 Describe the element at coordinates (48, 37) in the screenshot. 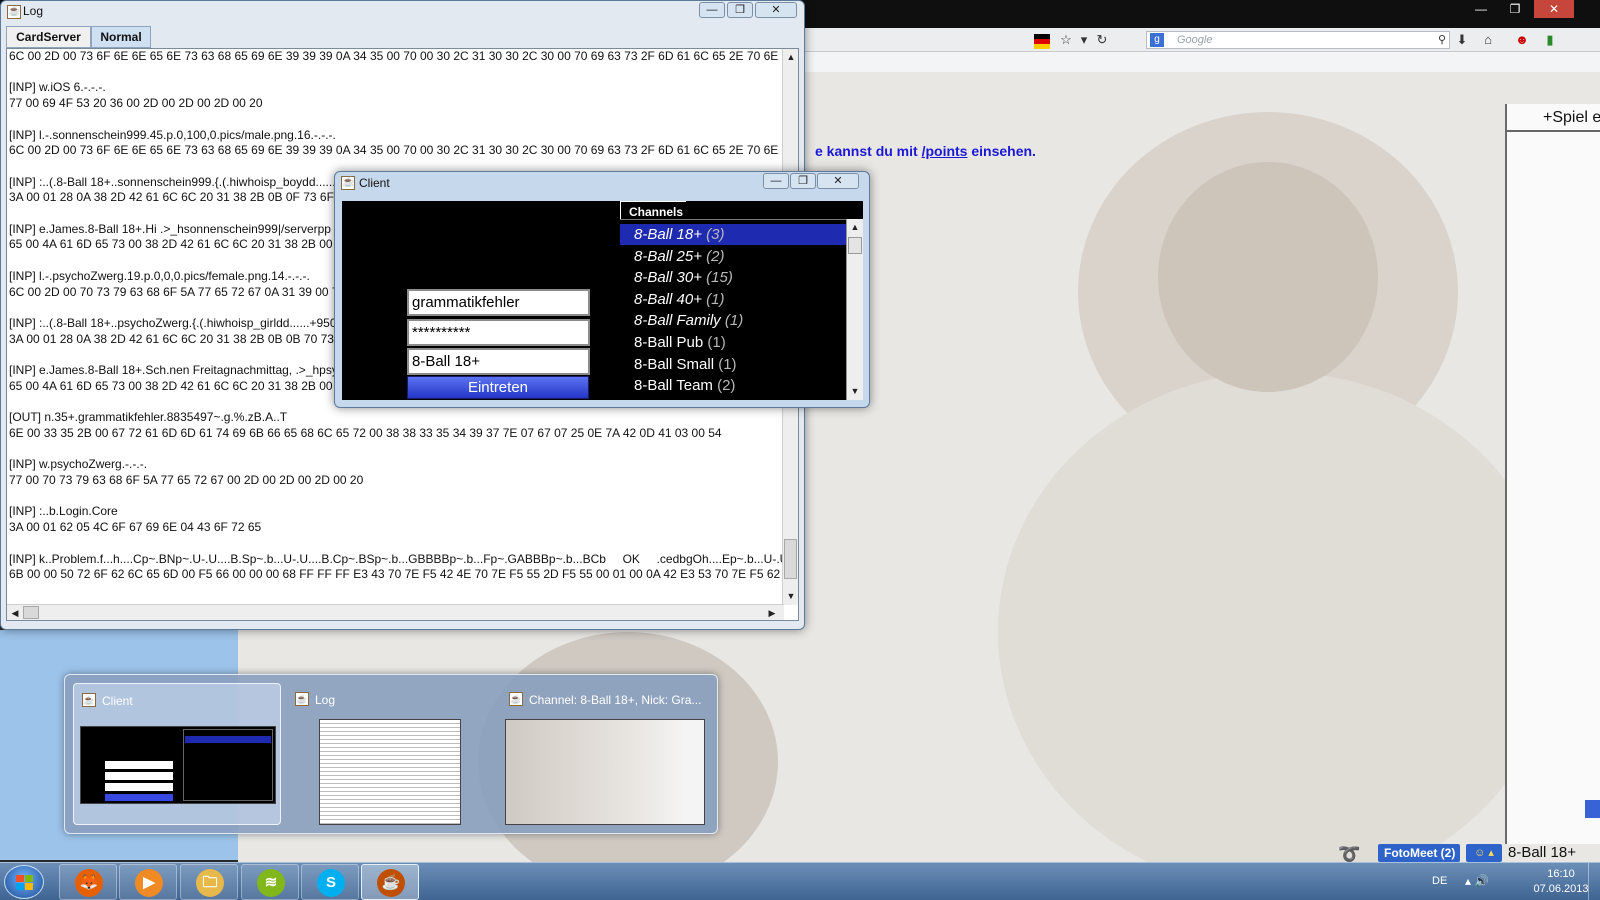

I see `tab-cardserver: CardServer` at that location.